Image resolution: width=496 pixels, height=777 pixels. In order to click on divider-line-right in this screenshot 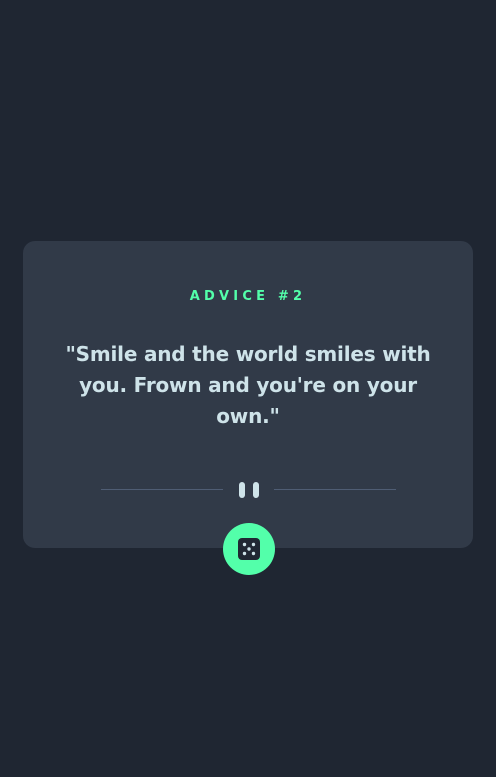, I will do `click(335, 489)`.